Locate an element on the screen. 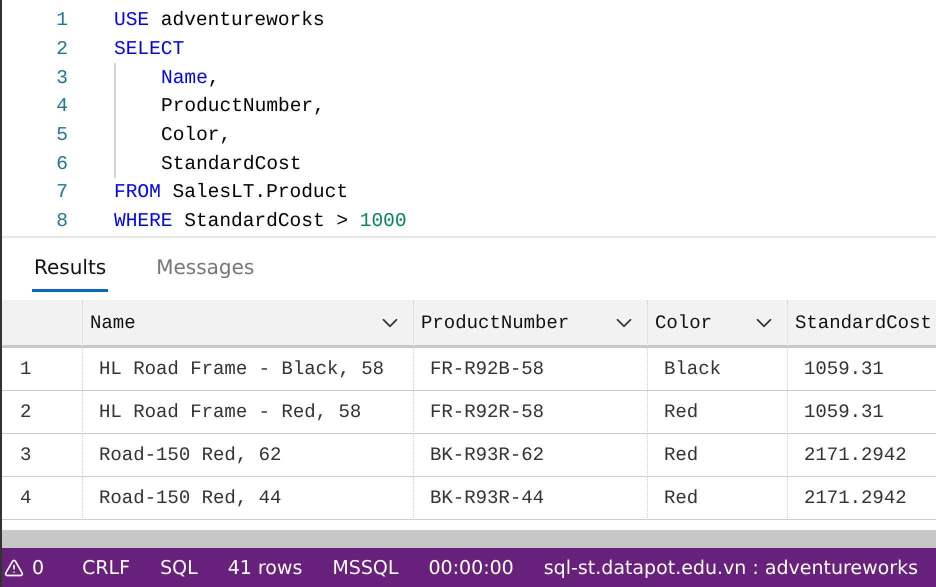 Image resolution: width=936 pixels, height=587 pixels. code-line: FROM SalesLT.Product is located at coordinates (231, 192).